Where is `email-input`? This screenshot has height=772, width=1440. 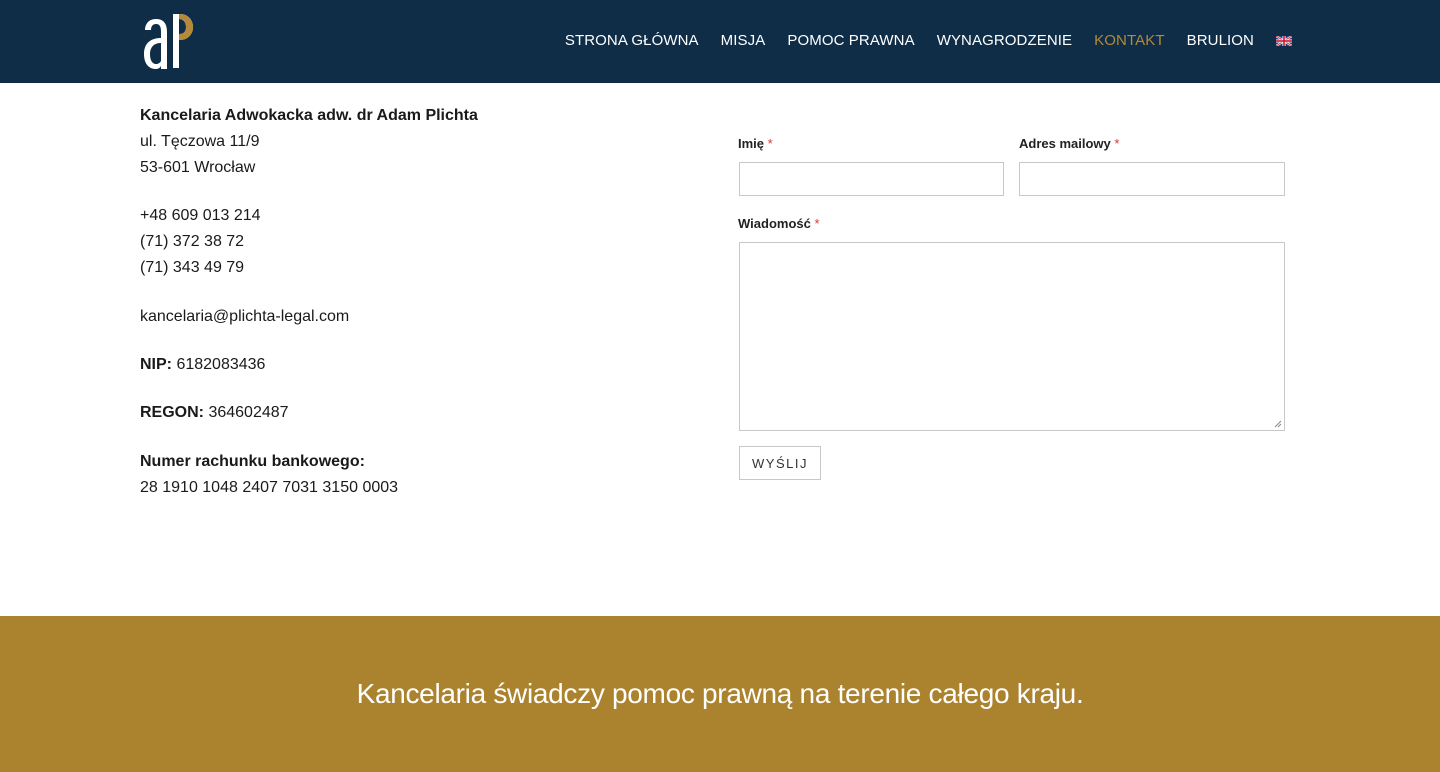 email-input is located at coordinates (1152, 179).